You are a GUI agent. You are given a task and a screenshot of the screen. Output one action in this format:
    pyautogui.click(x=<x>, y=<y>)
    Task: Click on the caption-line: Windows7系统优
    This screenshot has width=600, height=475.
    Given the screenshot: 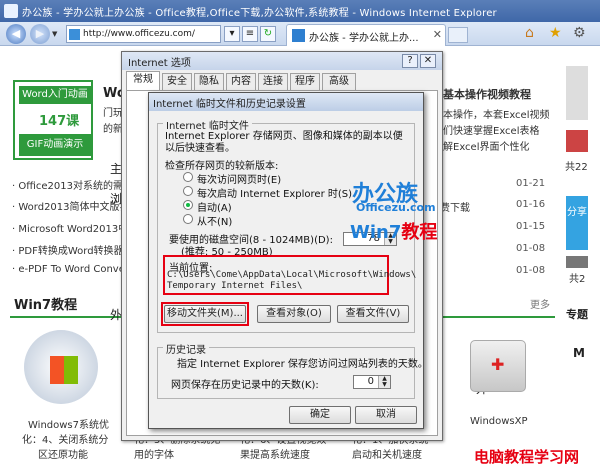 What is the action you would take?
    pyautogui.click(x=68, y=423)
    